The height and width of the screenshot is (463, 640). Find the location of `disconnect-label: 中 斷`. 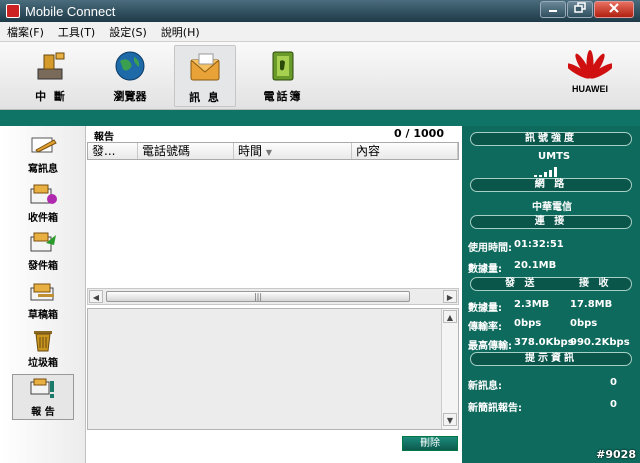

disconnect-label: 中 斷 is located at coordinates (51, 96).